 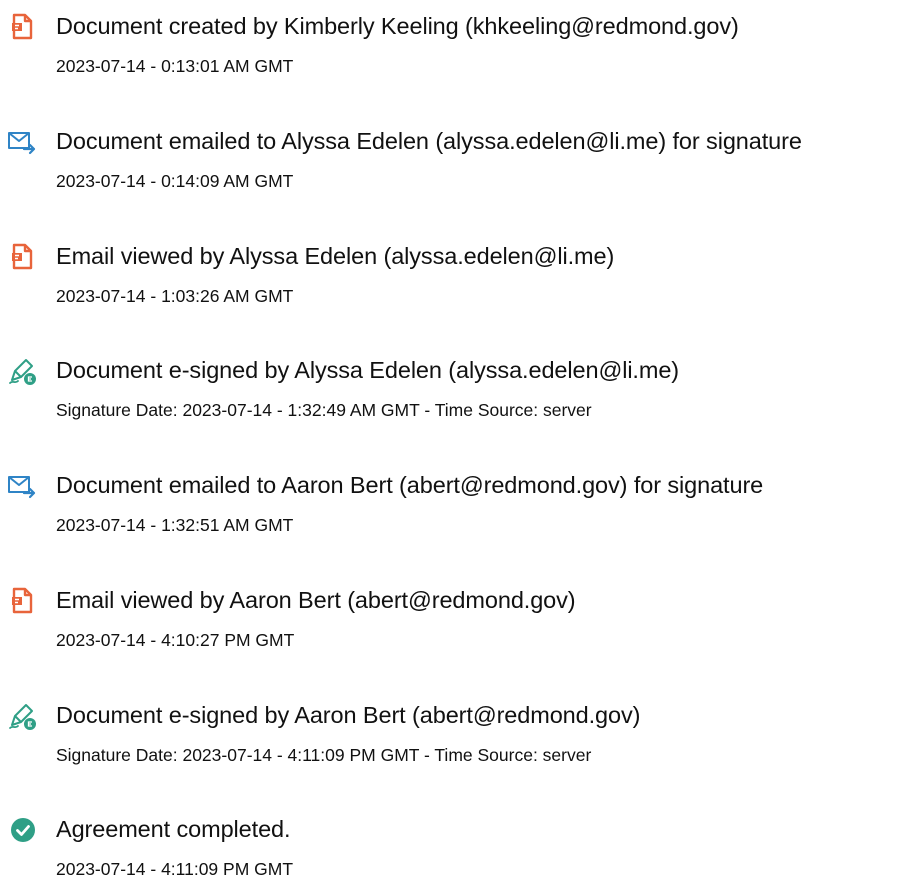 What do you see at coordinates (175, 296) in the screenshot?
I see `event-timestamp: 2023-07-14 - 1:03:26 AM GMT` at bounding box center [175, 296].